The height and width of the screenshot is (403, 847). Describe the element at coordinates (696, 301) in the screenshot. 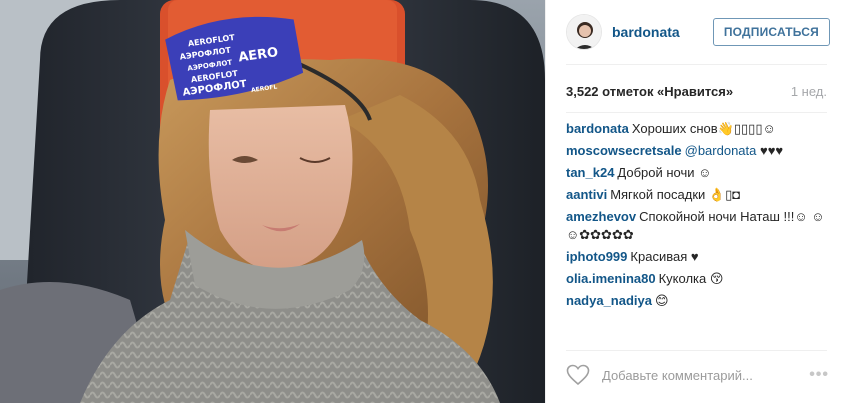

I see `comment-item: nadya_nadiya 😊` at that location.